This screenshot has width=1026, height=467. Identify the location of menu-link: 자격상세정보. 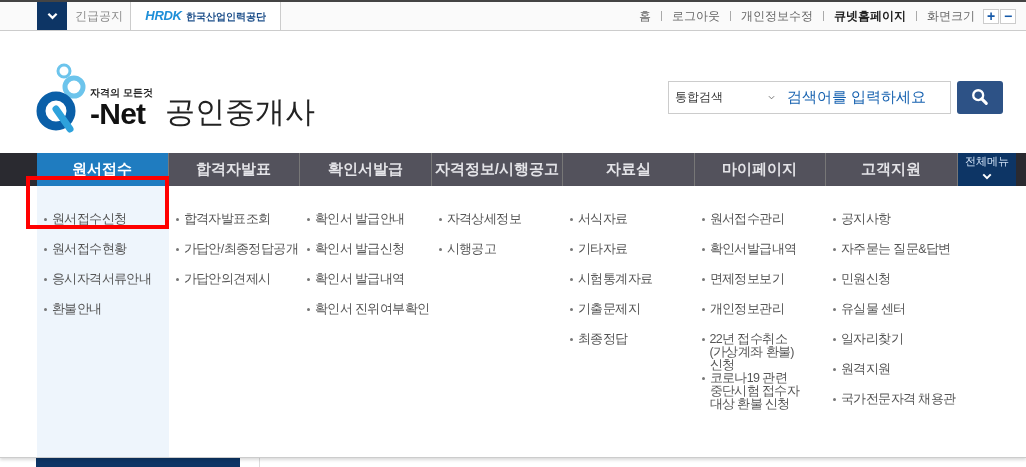
(479, 228).